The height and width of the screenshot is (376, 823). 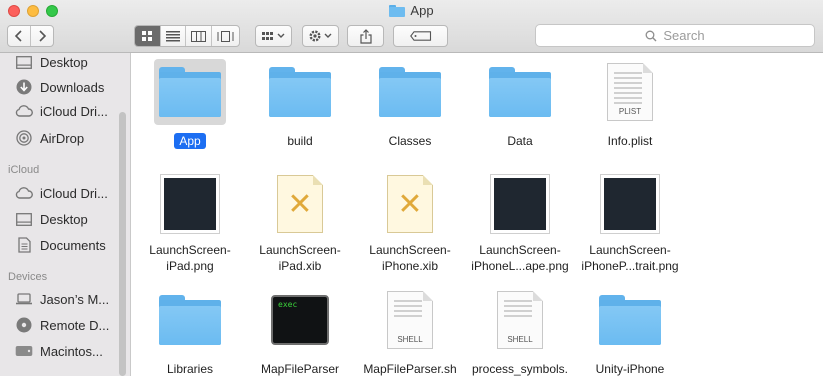 I want to click on sidebar-item-downloads: Downloads, so click(x=59, y=87).